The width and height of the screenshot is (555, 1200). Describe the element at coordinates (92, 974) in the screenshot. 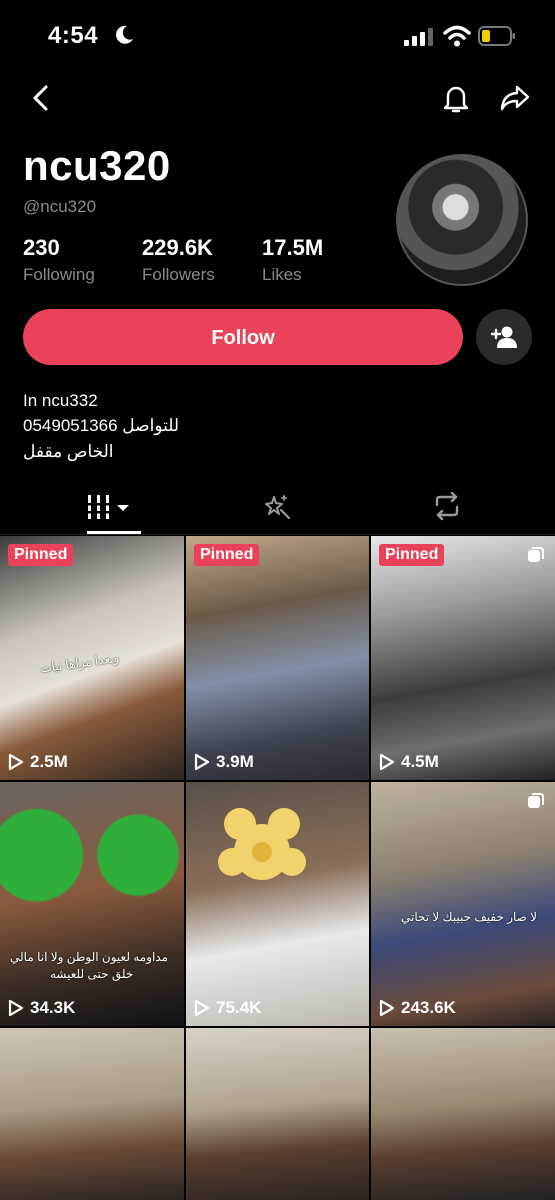

I see `video-caption: خلق حتى للعيشه` at that location.